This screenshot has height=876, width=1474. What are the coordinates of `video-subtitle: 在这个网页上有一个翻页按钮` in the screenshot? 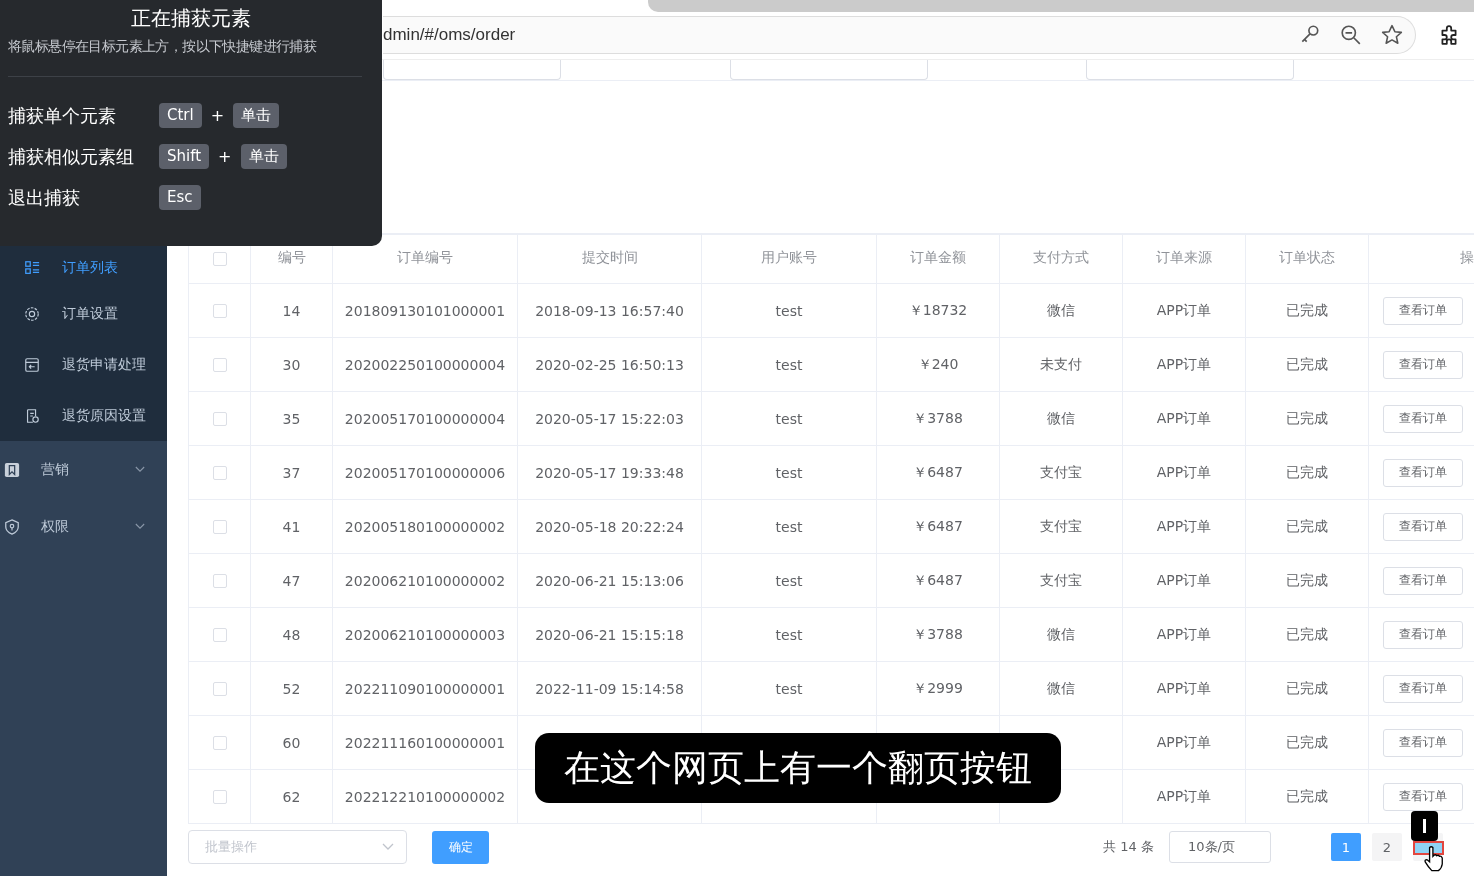 It's located at (798, 768).